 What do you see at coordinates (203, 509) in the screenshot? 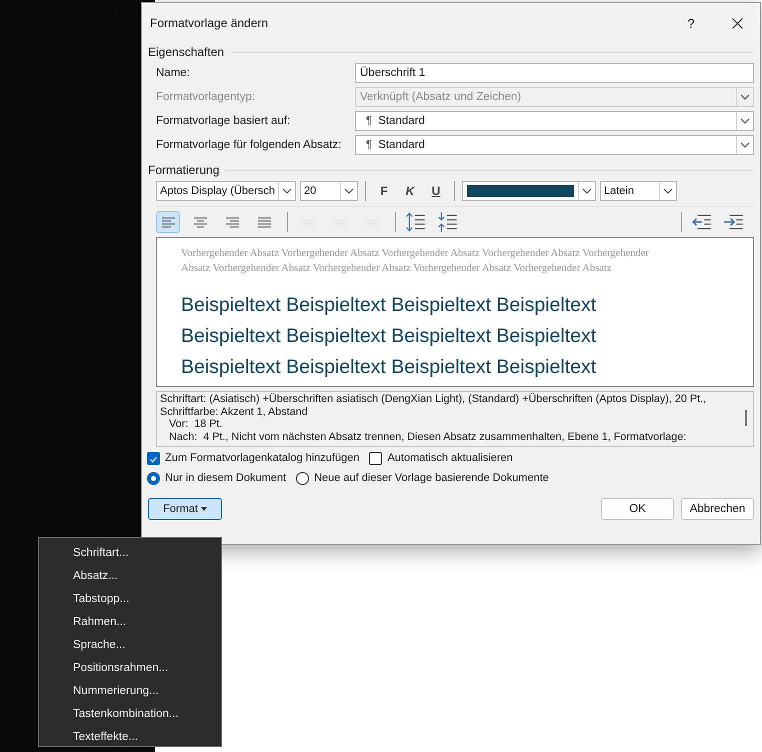
I see `caret-icon` at bounding box center [203, 509].